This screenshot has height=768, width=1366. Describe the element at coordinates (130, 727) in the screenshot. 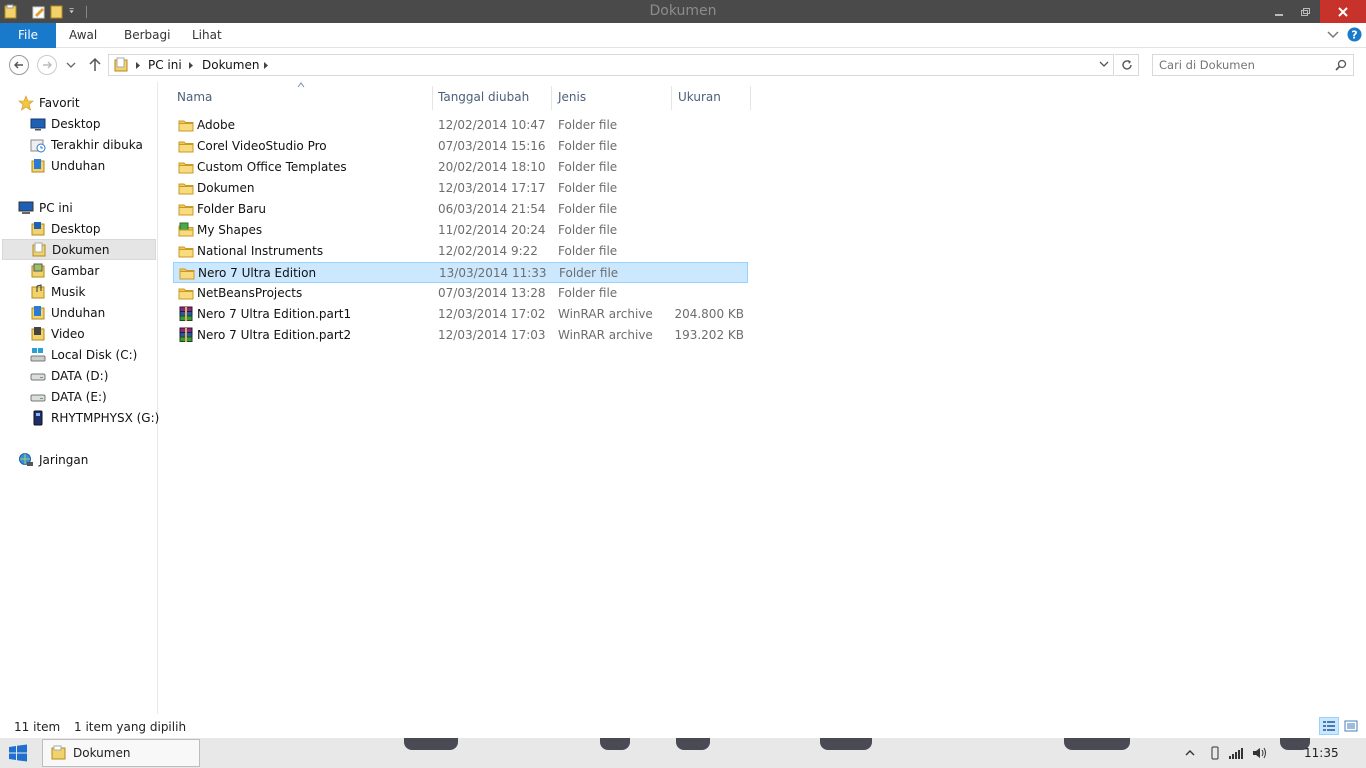

I see `selection-count: 1 item yang dipilih` at that location.